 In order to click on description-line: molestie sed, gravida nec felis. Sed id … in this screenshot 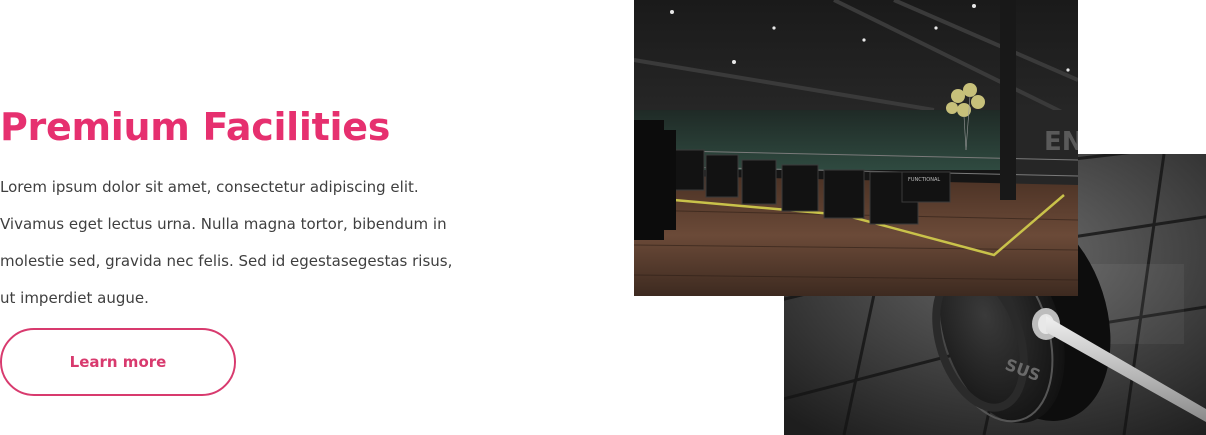, I will do `click(226, 261)`.